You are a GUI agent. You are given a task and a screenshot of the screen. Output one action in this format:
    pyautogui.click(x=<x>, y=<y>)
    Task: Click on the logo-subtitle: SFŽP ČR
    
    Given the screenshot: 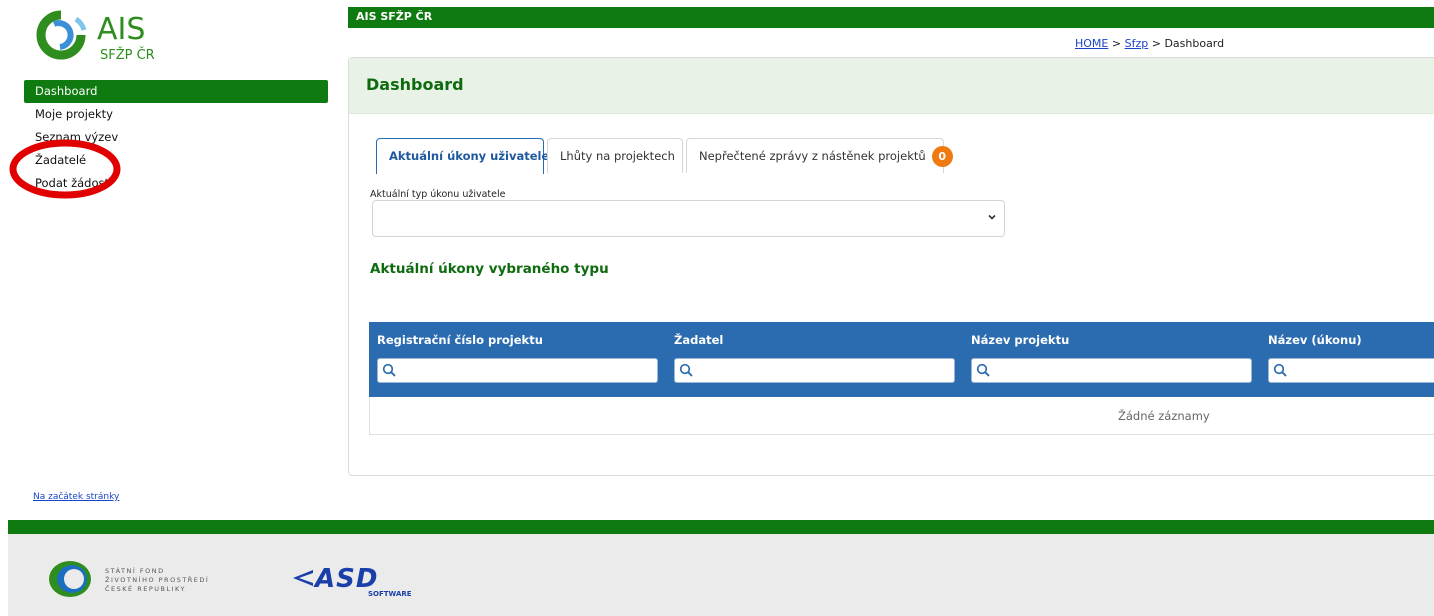 What is the action you would take?
    pyautogui.click(x=127, y=55)
    